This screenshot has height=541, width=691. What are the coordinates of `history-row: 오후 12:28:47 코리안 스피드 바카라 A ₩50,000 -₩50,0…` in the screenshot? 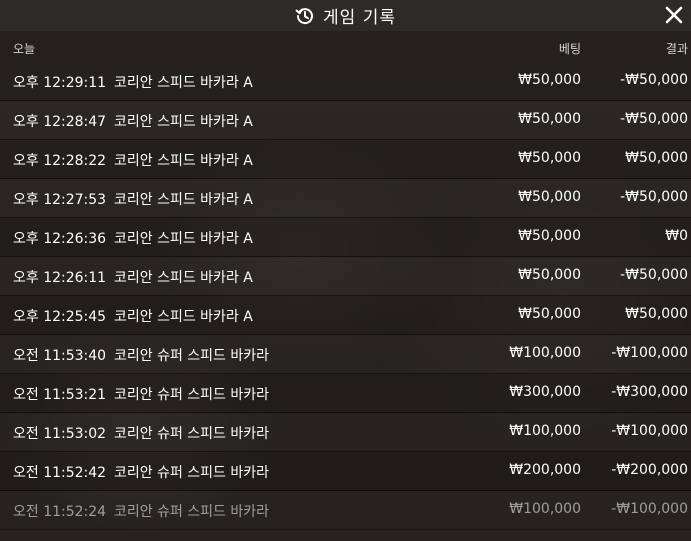 It's located at (345, 120).